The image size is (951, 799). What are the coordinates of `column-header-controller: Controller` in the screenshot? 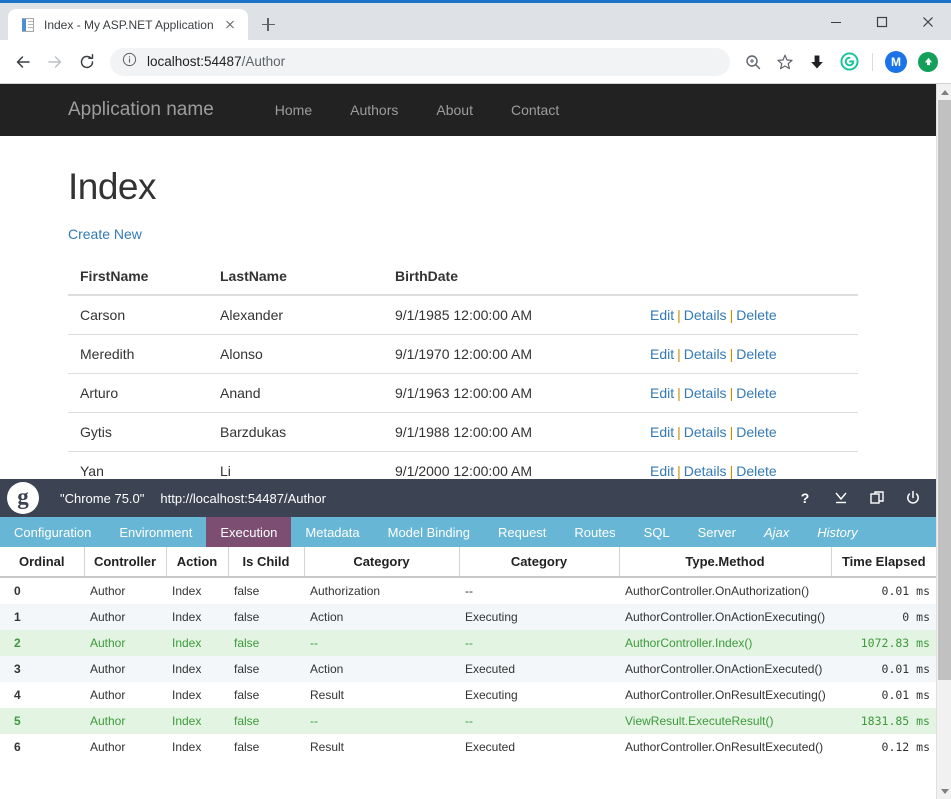 It's located at (125, 562).